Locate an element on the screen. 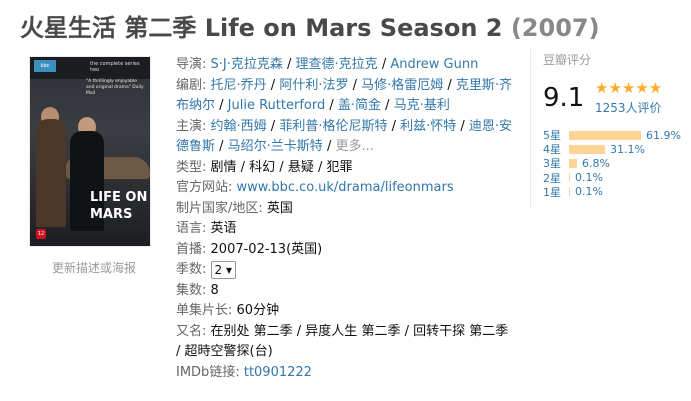  poster-bbc-badge: bbc is located at coordinates (45, 66).